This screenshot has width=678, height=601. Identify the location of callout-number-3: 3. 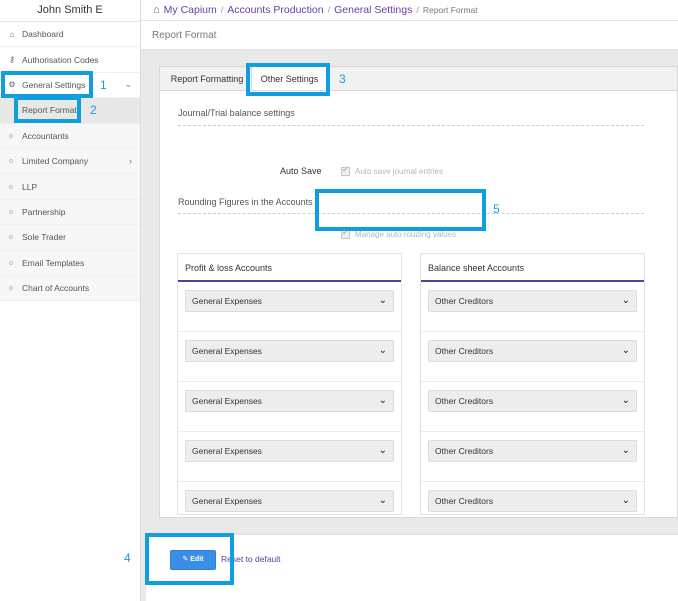
(342, 79).